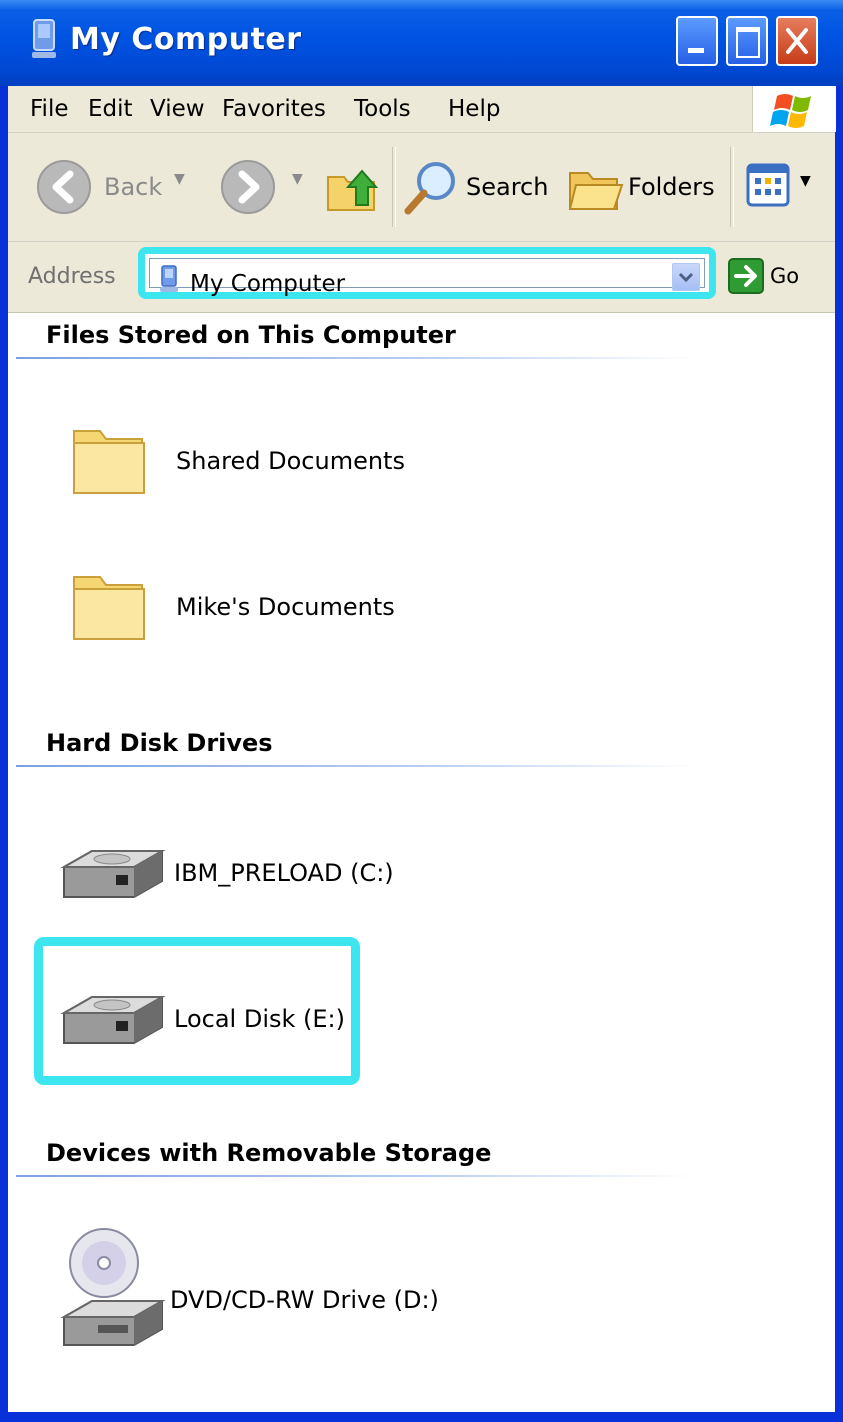 The height and width of the screenshot is (1422, 843). I want to click on address-value: My Computer, so click(268, 284).